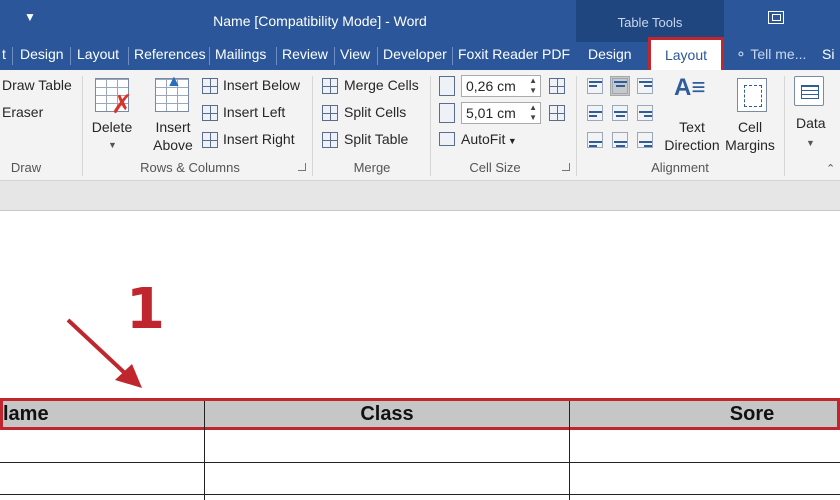 The image size is (840, 500). I want to click on insert-above-button: Insert Above, so click(173, 136).